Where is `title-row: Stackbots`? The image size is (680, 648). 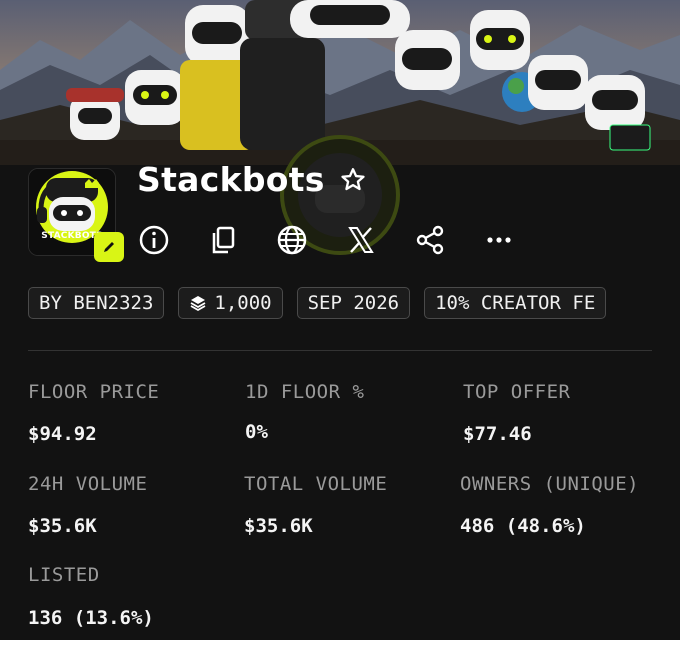
title-row: Stackbots is located at coordinates (252, 179).